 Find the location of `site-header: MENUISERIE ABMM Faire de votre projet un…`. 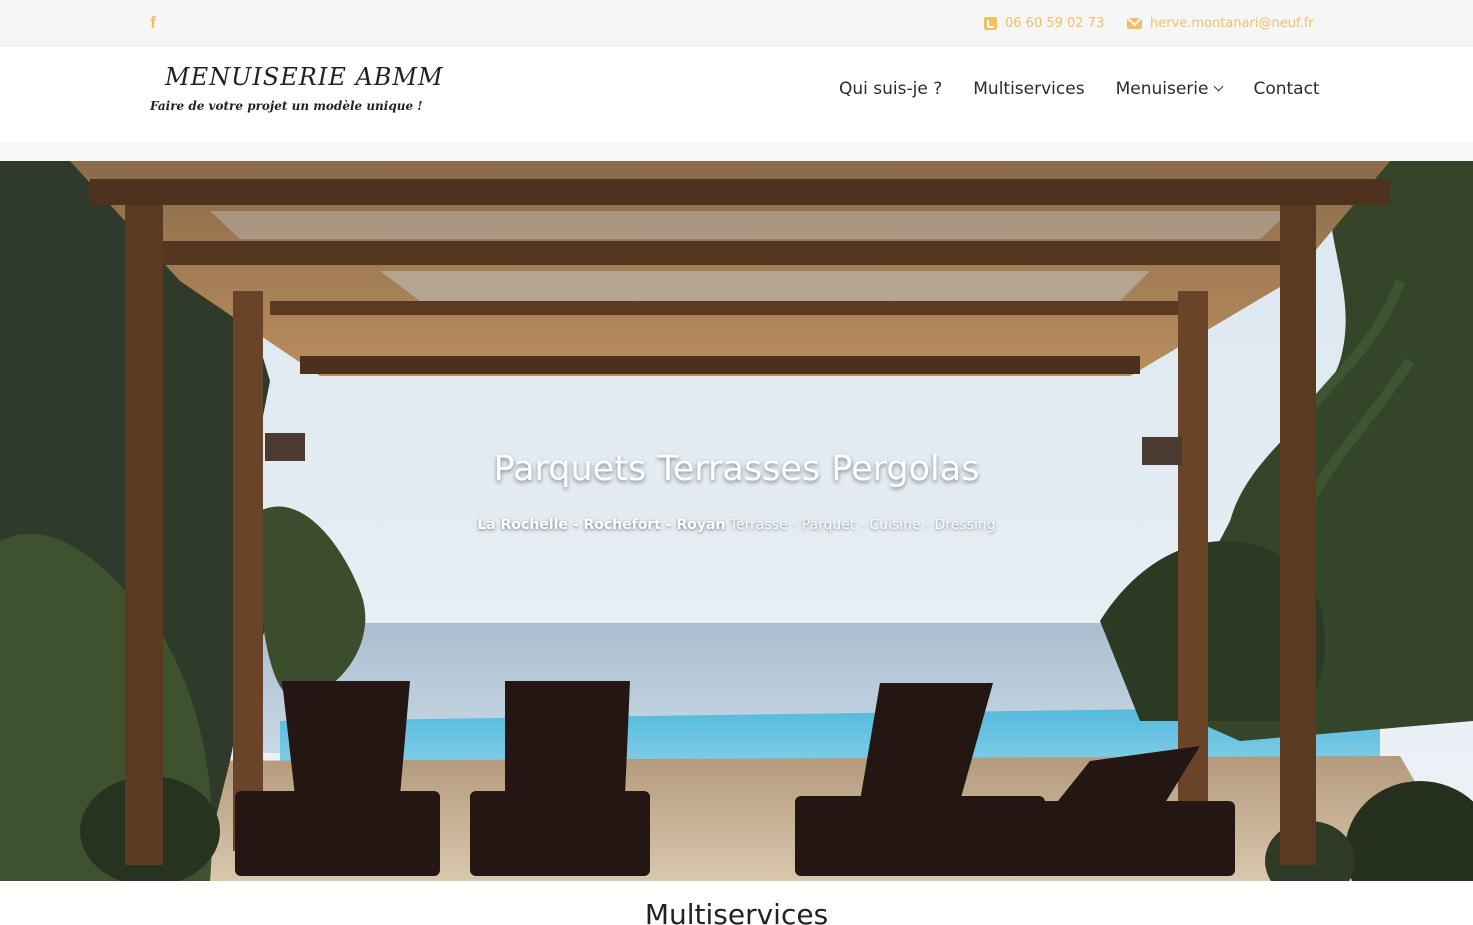

site-header: MENUISERIE ABMM Faire de votre projet un… is located at coordinates (736, 94).